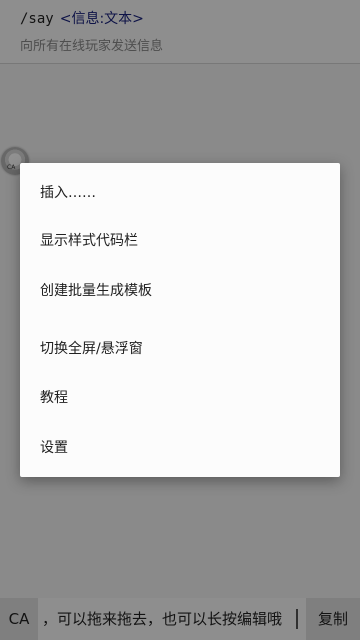  I want to click on menu-item-toggle-fullscreen-float: 切换全屏/悬浮窗, so click(180, 349).